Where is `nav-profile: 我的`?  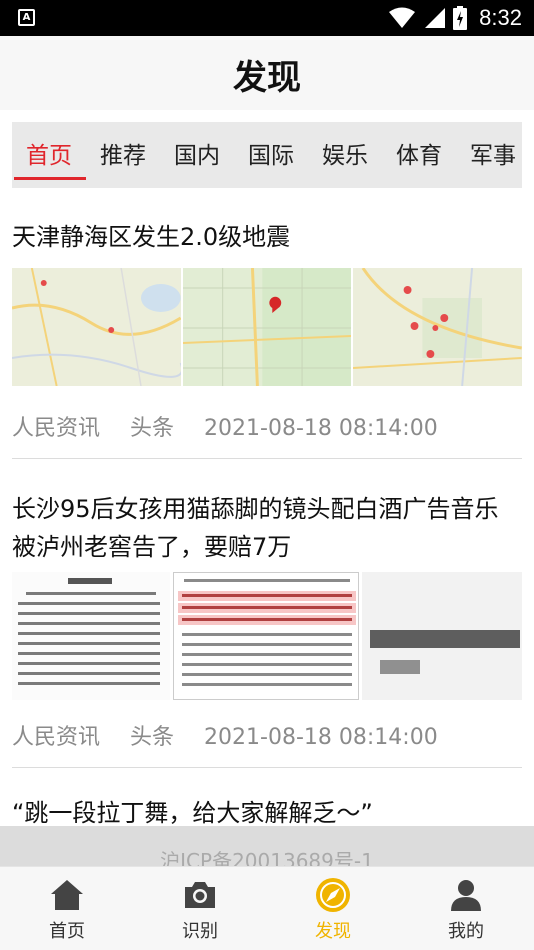 nav-profile: 我的 is located at coordinates (466, 910).